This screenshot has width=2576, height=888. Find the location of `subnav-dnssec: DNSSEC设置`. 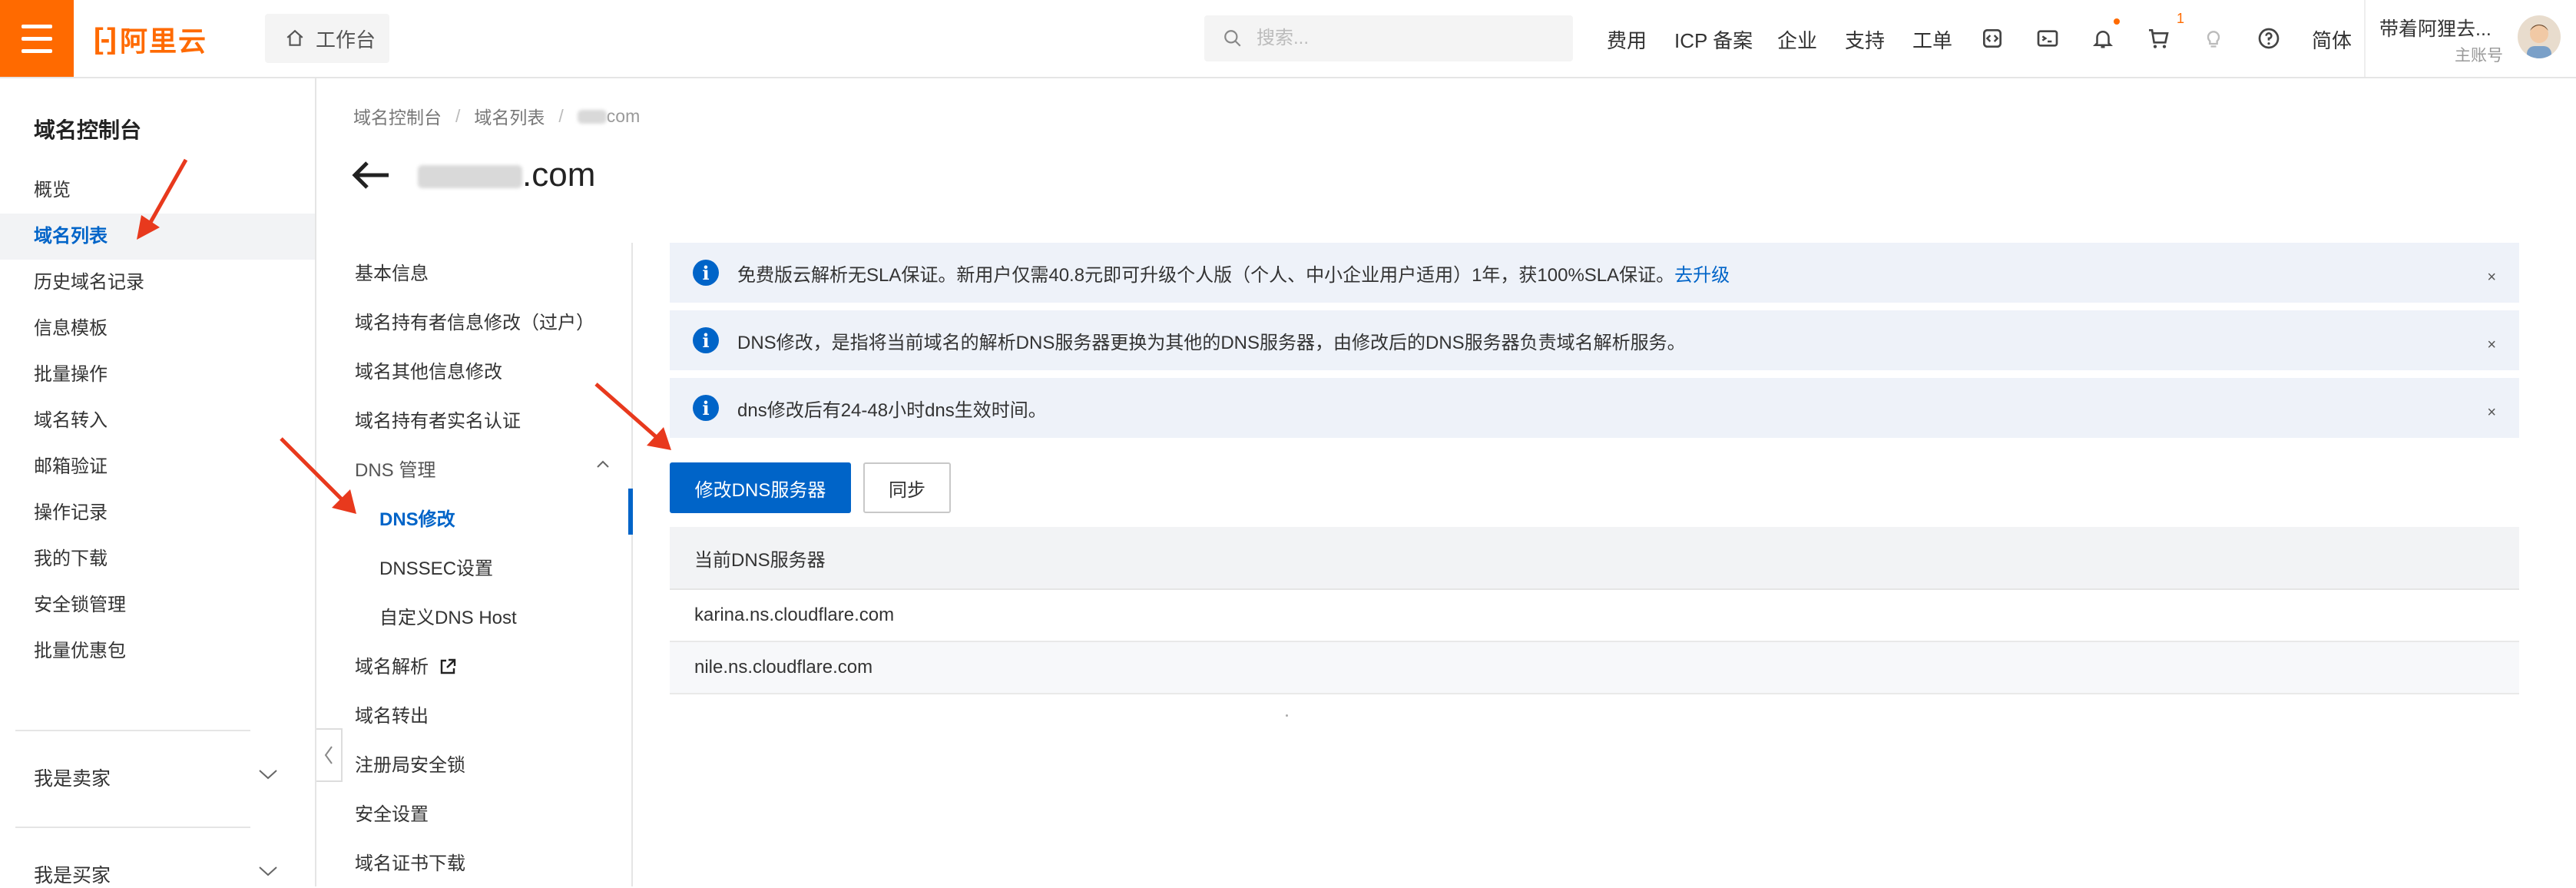

subnav-dnssec: DNSSEC设置 is located at coordinates (436, 566).